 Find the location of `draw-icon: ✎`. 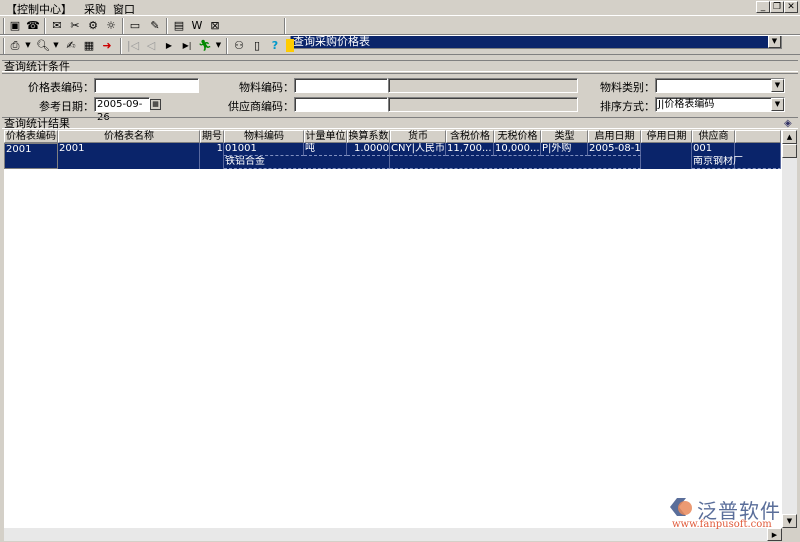

draw-icon: ✎ is located at coordinates (155, 25).